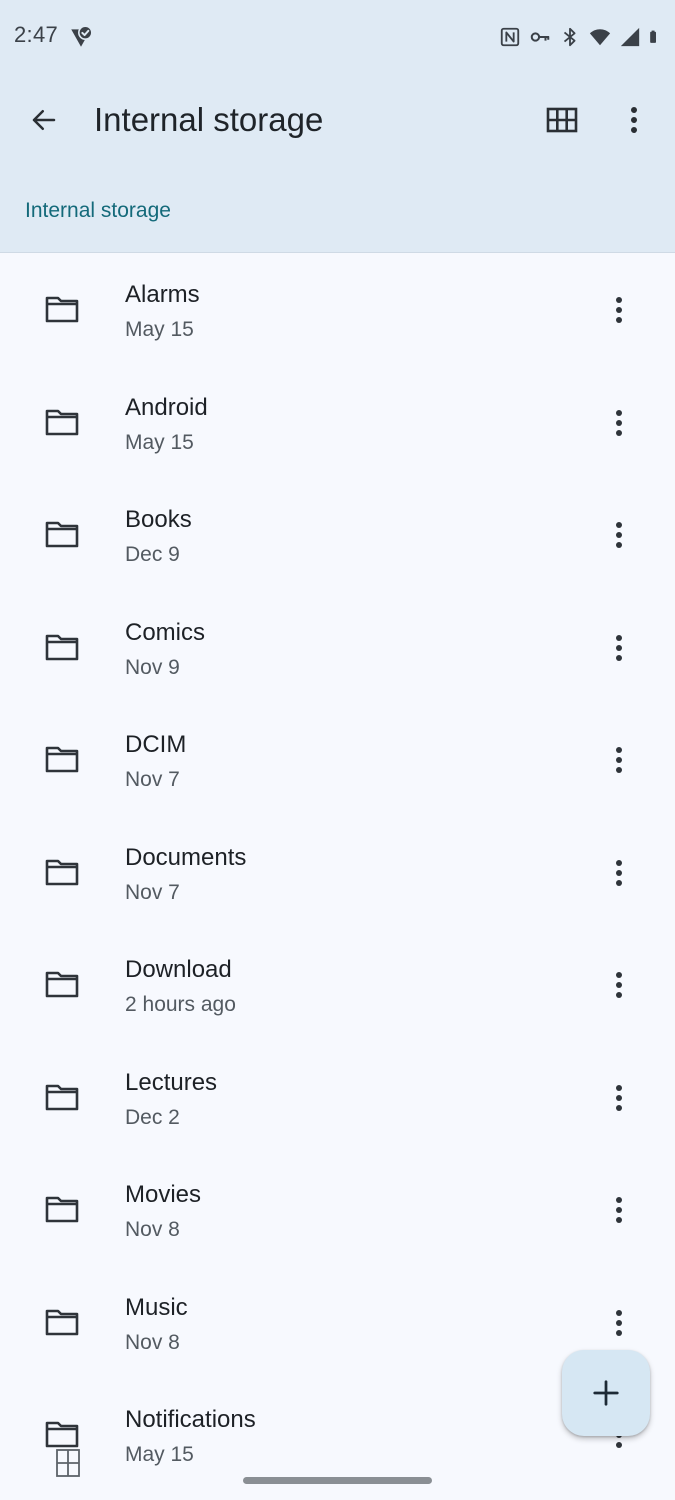 This screenshot has height=1500, width=675. What do you see at coordinates (98, 211) in the screenshot?
I see `breadcrumb: Internal storage` at bounding box center [98, 211].